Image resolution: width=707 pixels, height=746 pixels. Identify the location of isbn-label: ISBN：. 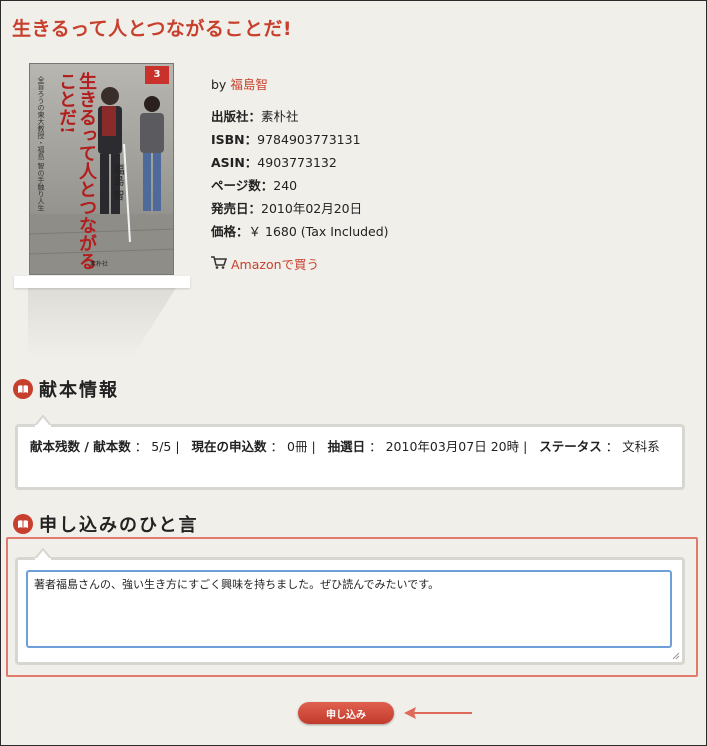
(234, 139).